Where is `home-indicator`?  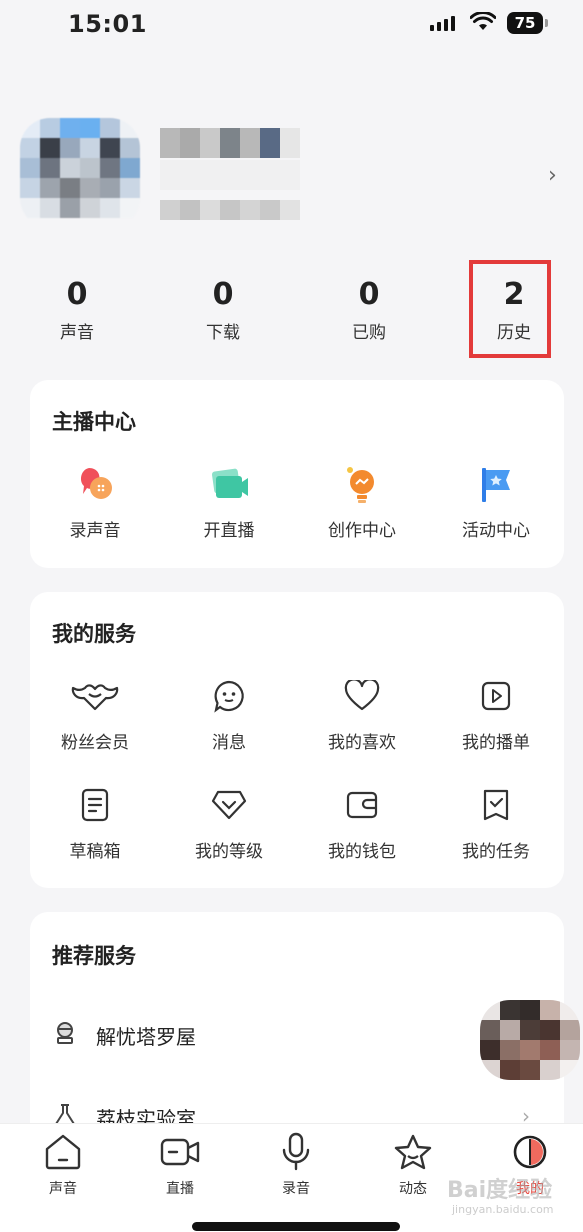
home-indicator is located at coordinates (296, 1226).